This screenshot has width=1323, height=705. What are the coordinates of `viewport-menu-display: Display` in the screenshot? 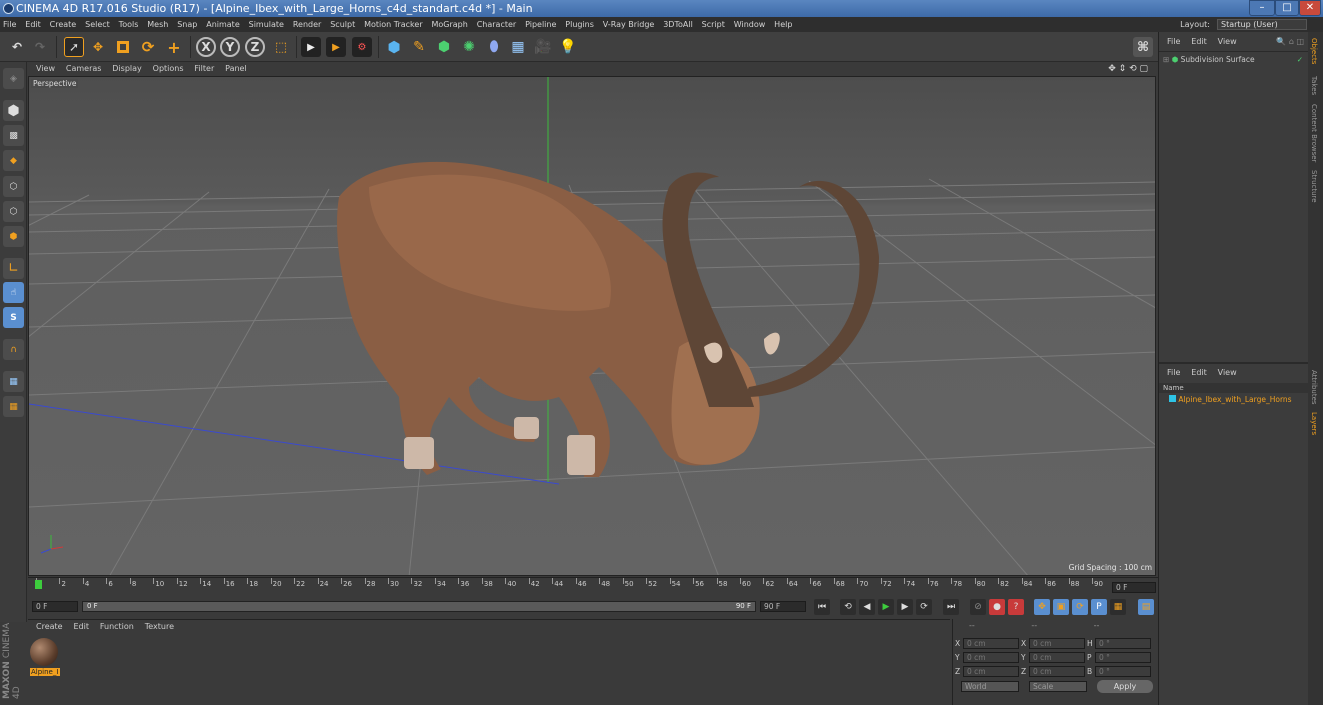 It's located at (127, 68).